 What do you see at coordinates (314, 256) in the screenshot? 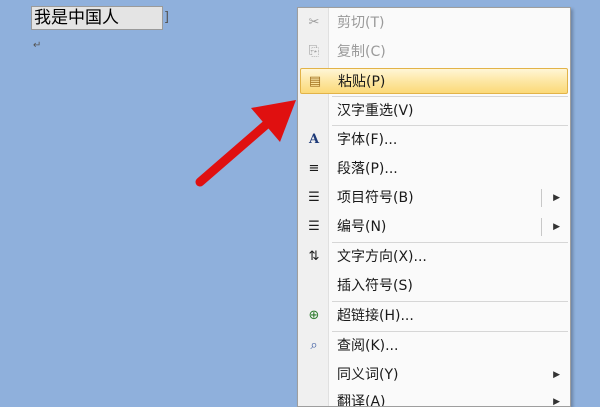
I see `text-direction-icon: ⇅` at bounding box center [314, 256].